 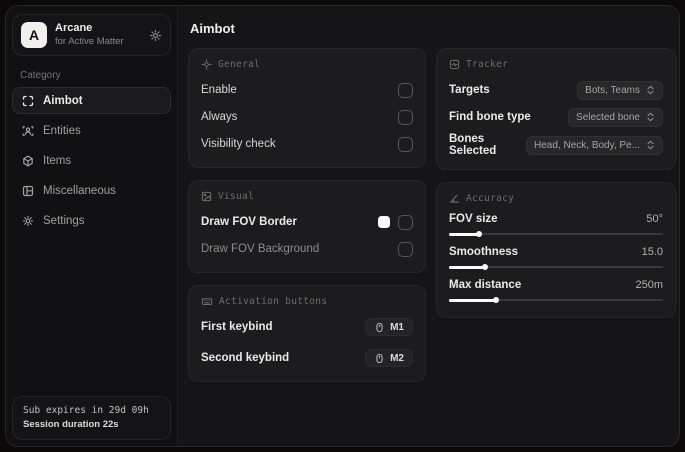 I want to click on app-logo: A, so click(x=34, y=35).